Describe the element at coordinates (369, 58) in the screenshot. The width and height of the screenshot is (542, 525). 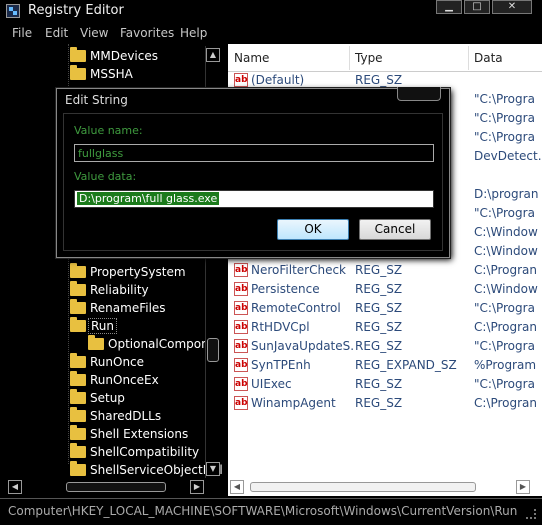
I see `column-header-type: Type` at that location.